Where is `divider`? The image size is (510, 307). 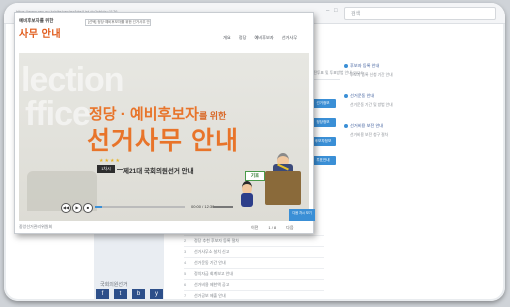
divider is located at coordinates (325, 79).